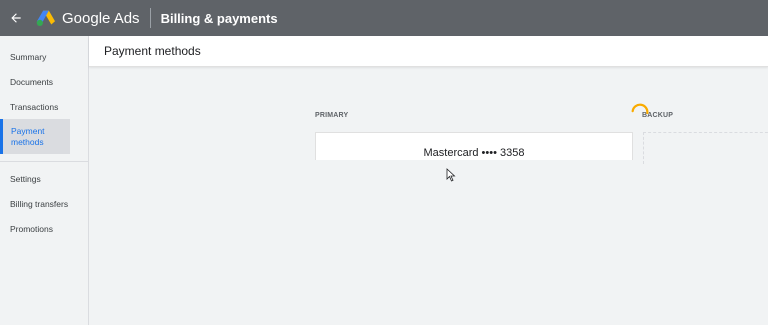  What do you see at coordinates (451, 175) in the screenshot?
I see `mouse-cursor-icon` at bounding box center [451, 175].